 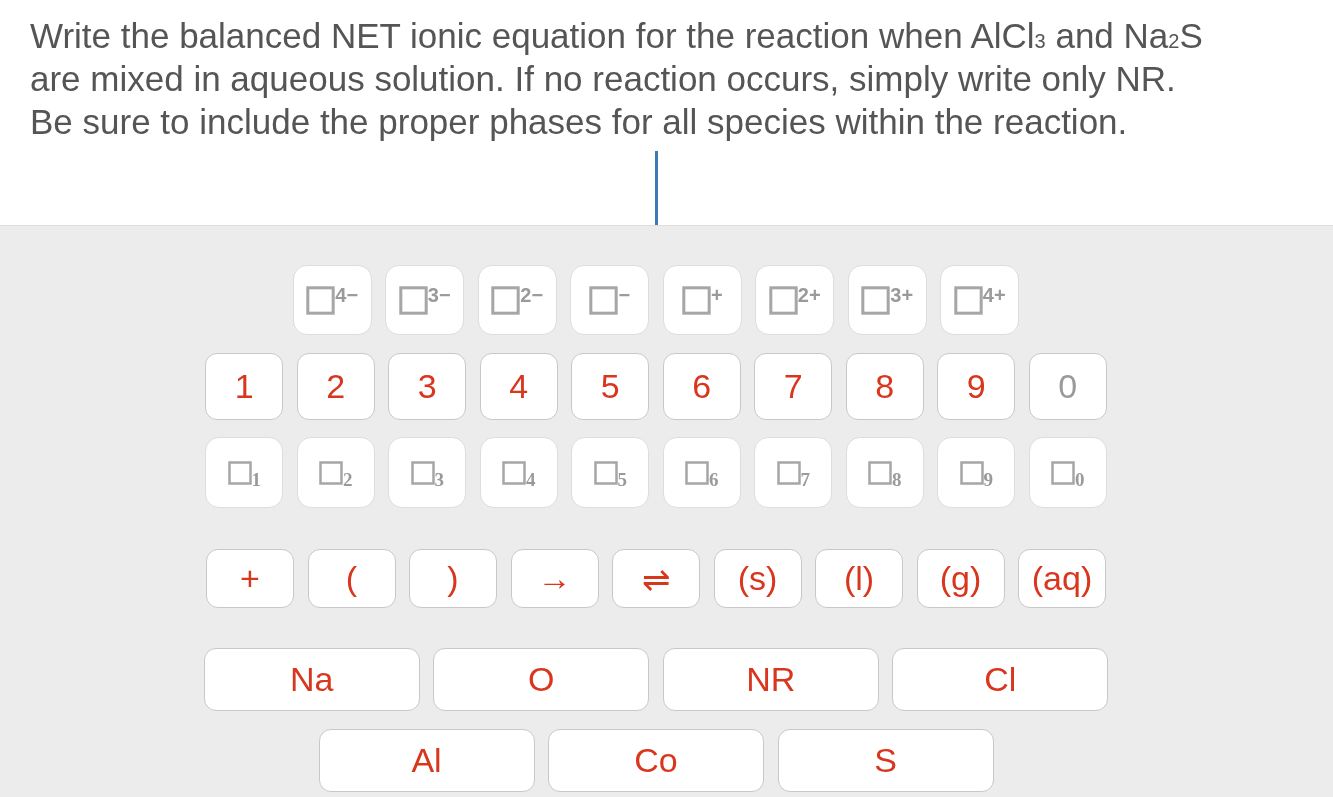 What do you see at coordinates (453, 578) in the screenshot?
I see `symbol-key: )` at bounding box center [453, 578].